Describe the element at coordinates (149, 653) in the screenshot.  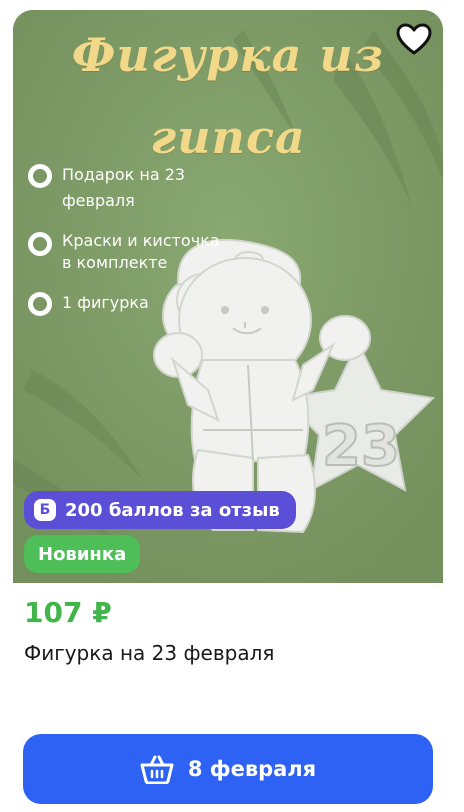
I see `product-name: Фигурка на 23 февраля` at that location.